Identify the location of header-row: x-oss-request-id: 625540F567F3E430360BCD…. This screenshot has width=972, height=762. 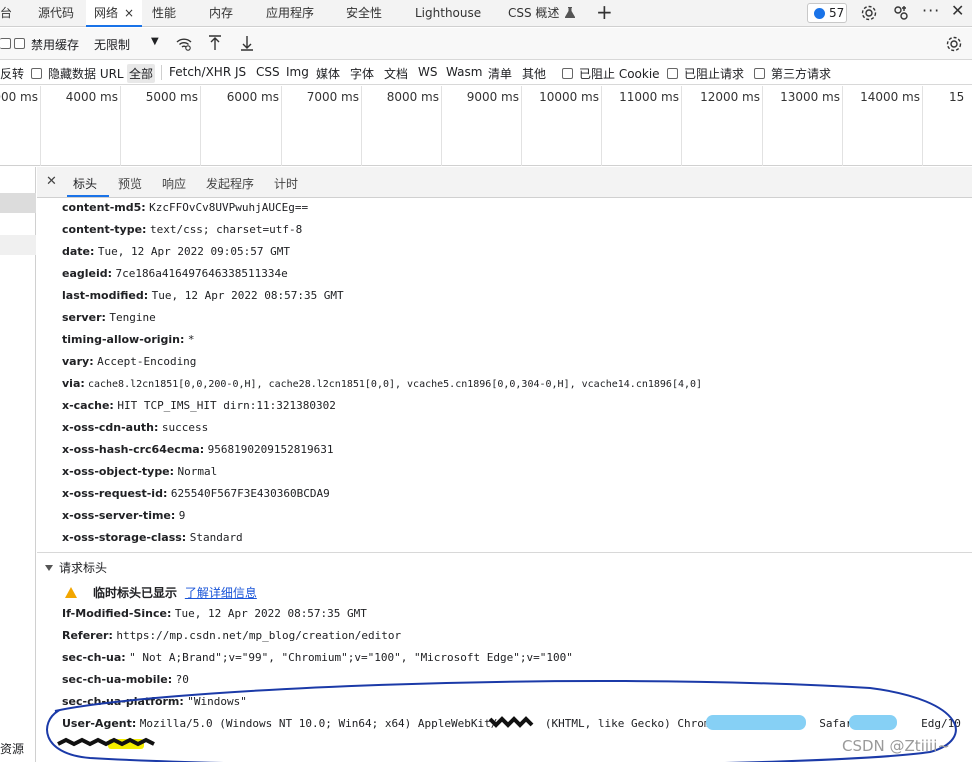
(196, 493).